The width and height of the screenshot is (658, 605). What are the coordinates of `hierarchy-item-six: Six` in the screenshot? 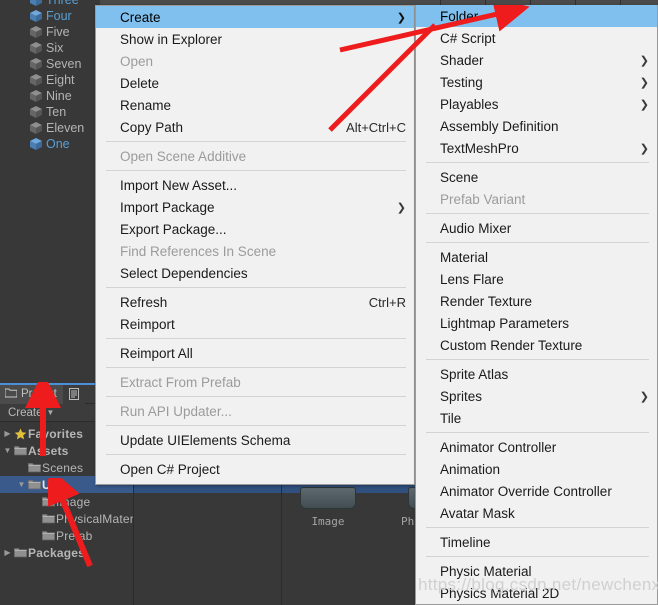 It's located at (50, 48).